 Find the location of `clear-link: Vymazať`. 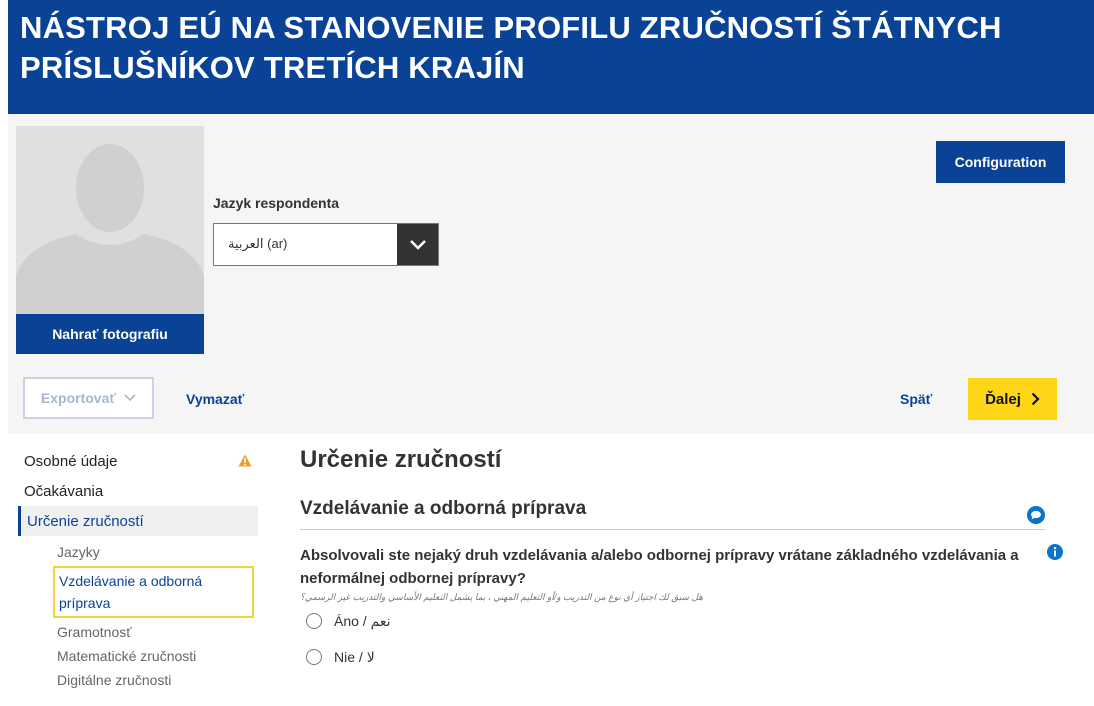

clear-link: Vymazať is located at coordinates (215, 399).